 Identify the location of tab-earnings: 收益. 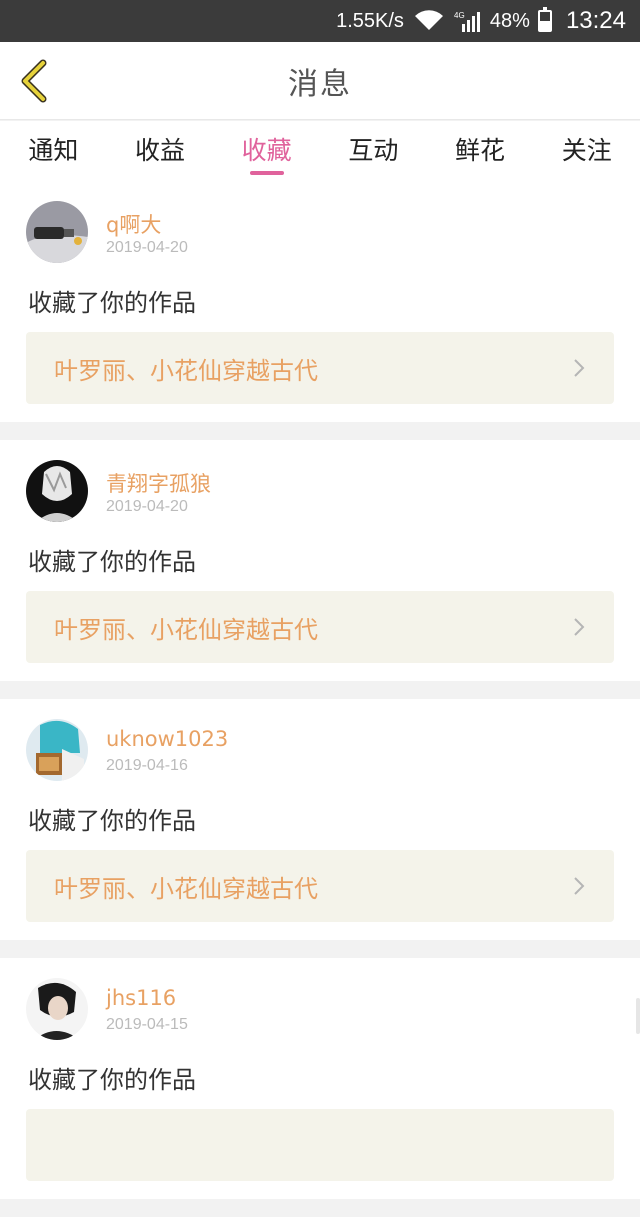
(160, 151).